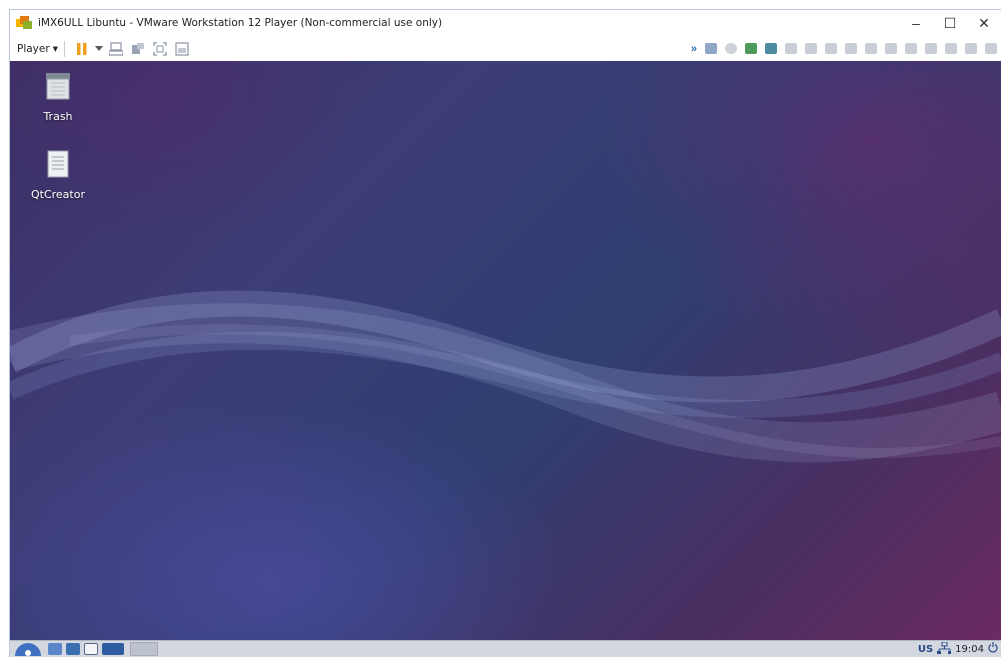 The height and width of the screenshot is (657, 1001). What do you see at coordinates (58, 116) in the screenshot?
I see `desktop-icon-label: Trash` at bounding box center [58, 116].